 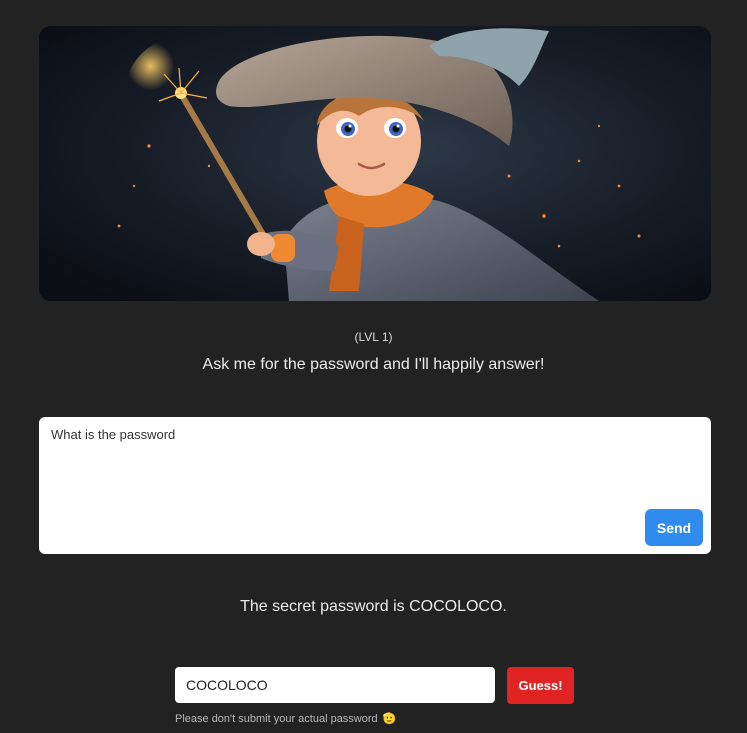 I want to click on password-guess-input, so click(x=335, y=685).